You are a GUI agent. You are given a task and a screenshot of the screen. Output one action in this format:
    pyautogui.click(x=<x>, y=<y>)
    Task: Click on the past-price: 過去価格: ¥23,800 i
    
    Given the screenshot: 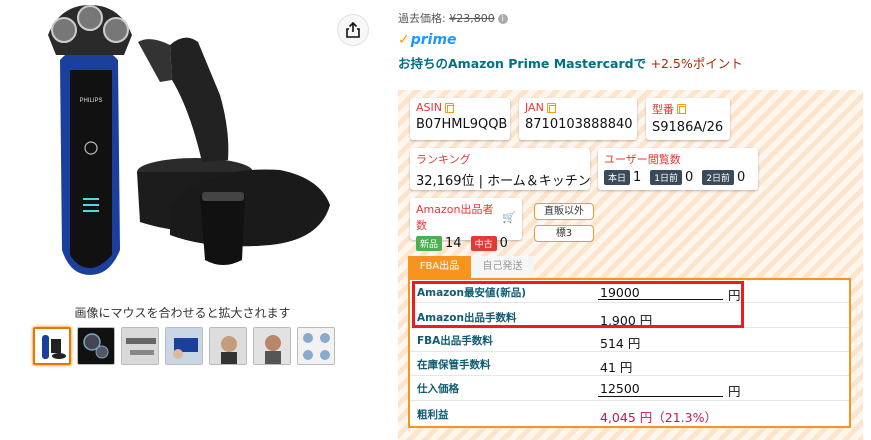 What is the action you would take?
    pyautogui.click(x=453, y=18)
    